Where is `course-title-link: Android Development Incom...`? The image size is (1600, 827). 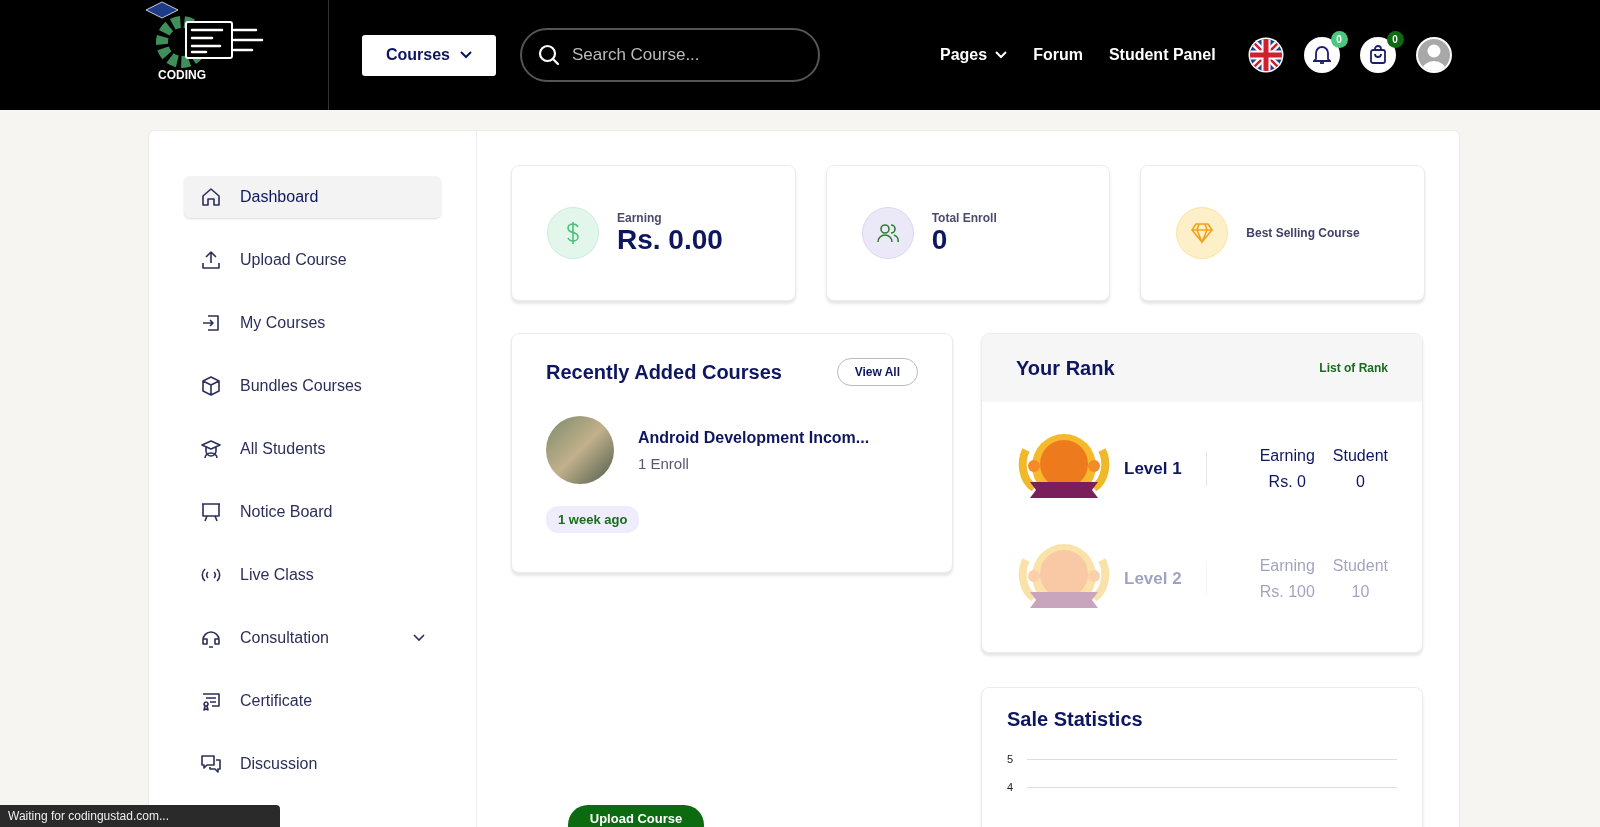 course-title-link: Android Development Incom... is located at coordinates (754, 437).